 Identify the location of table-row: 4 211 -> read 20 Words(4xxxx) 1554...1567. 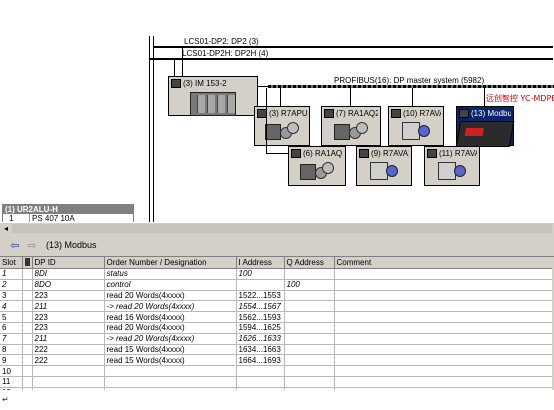
(277, 306).